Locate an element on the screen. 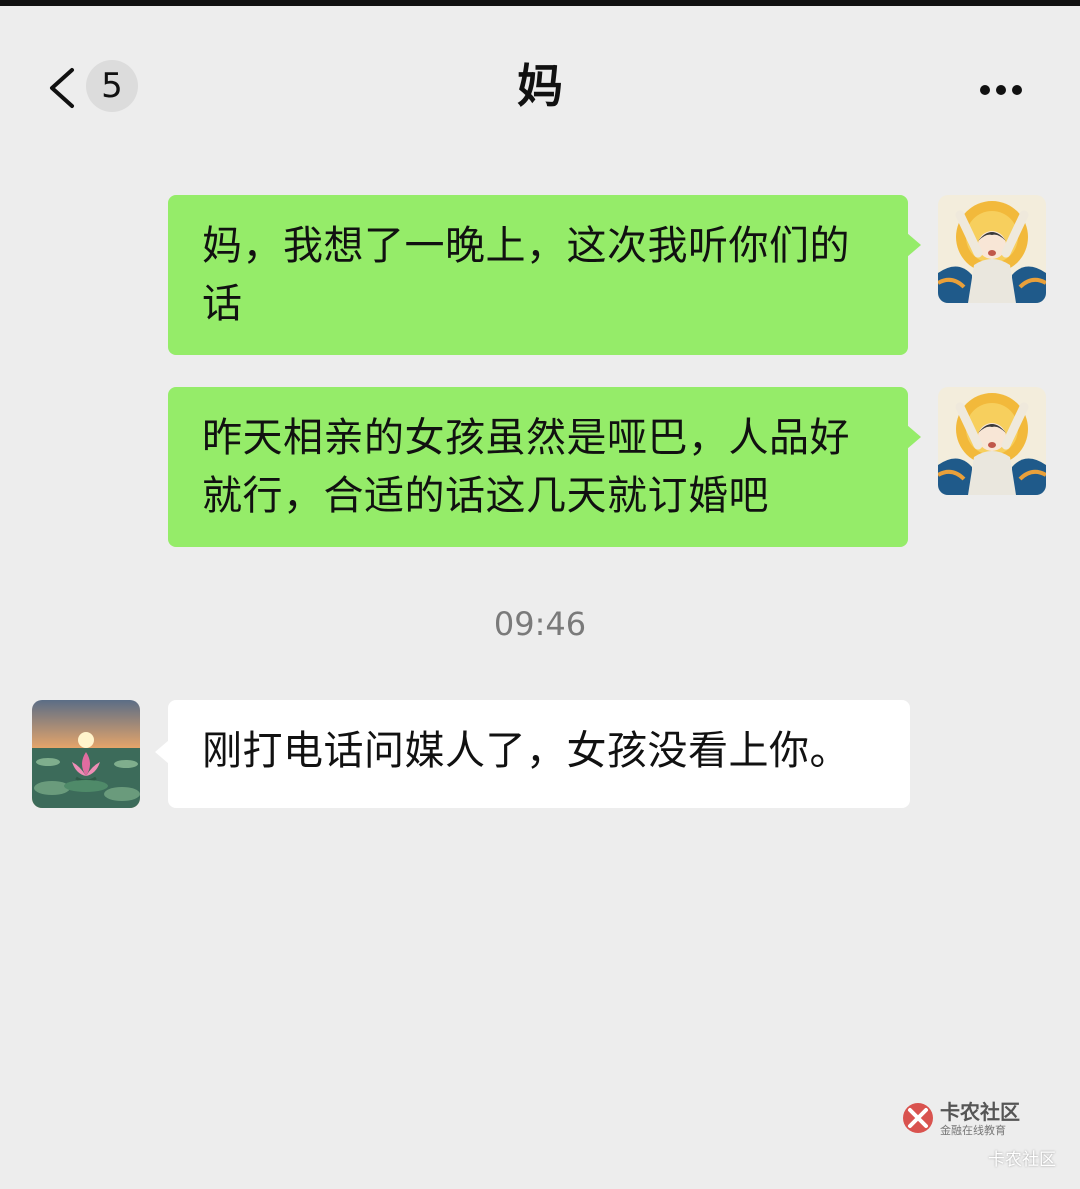 This screenshot has height=1189, width=1080. message-timestamp: 09:46 is located at coordinates (540, 624).